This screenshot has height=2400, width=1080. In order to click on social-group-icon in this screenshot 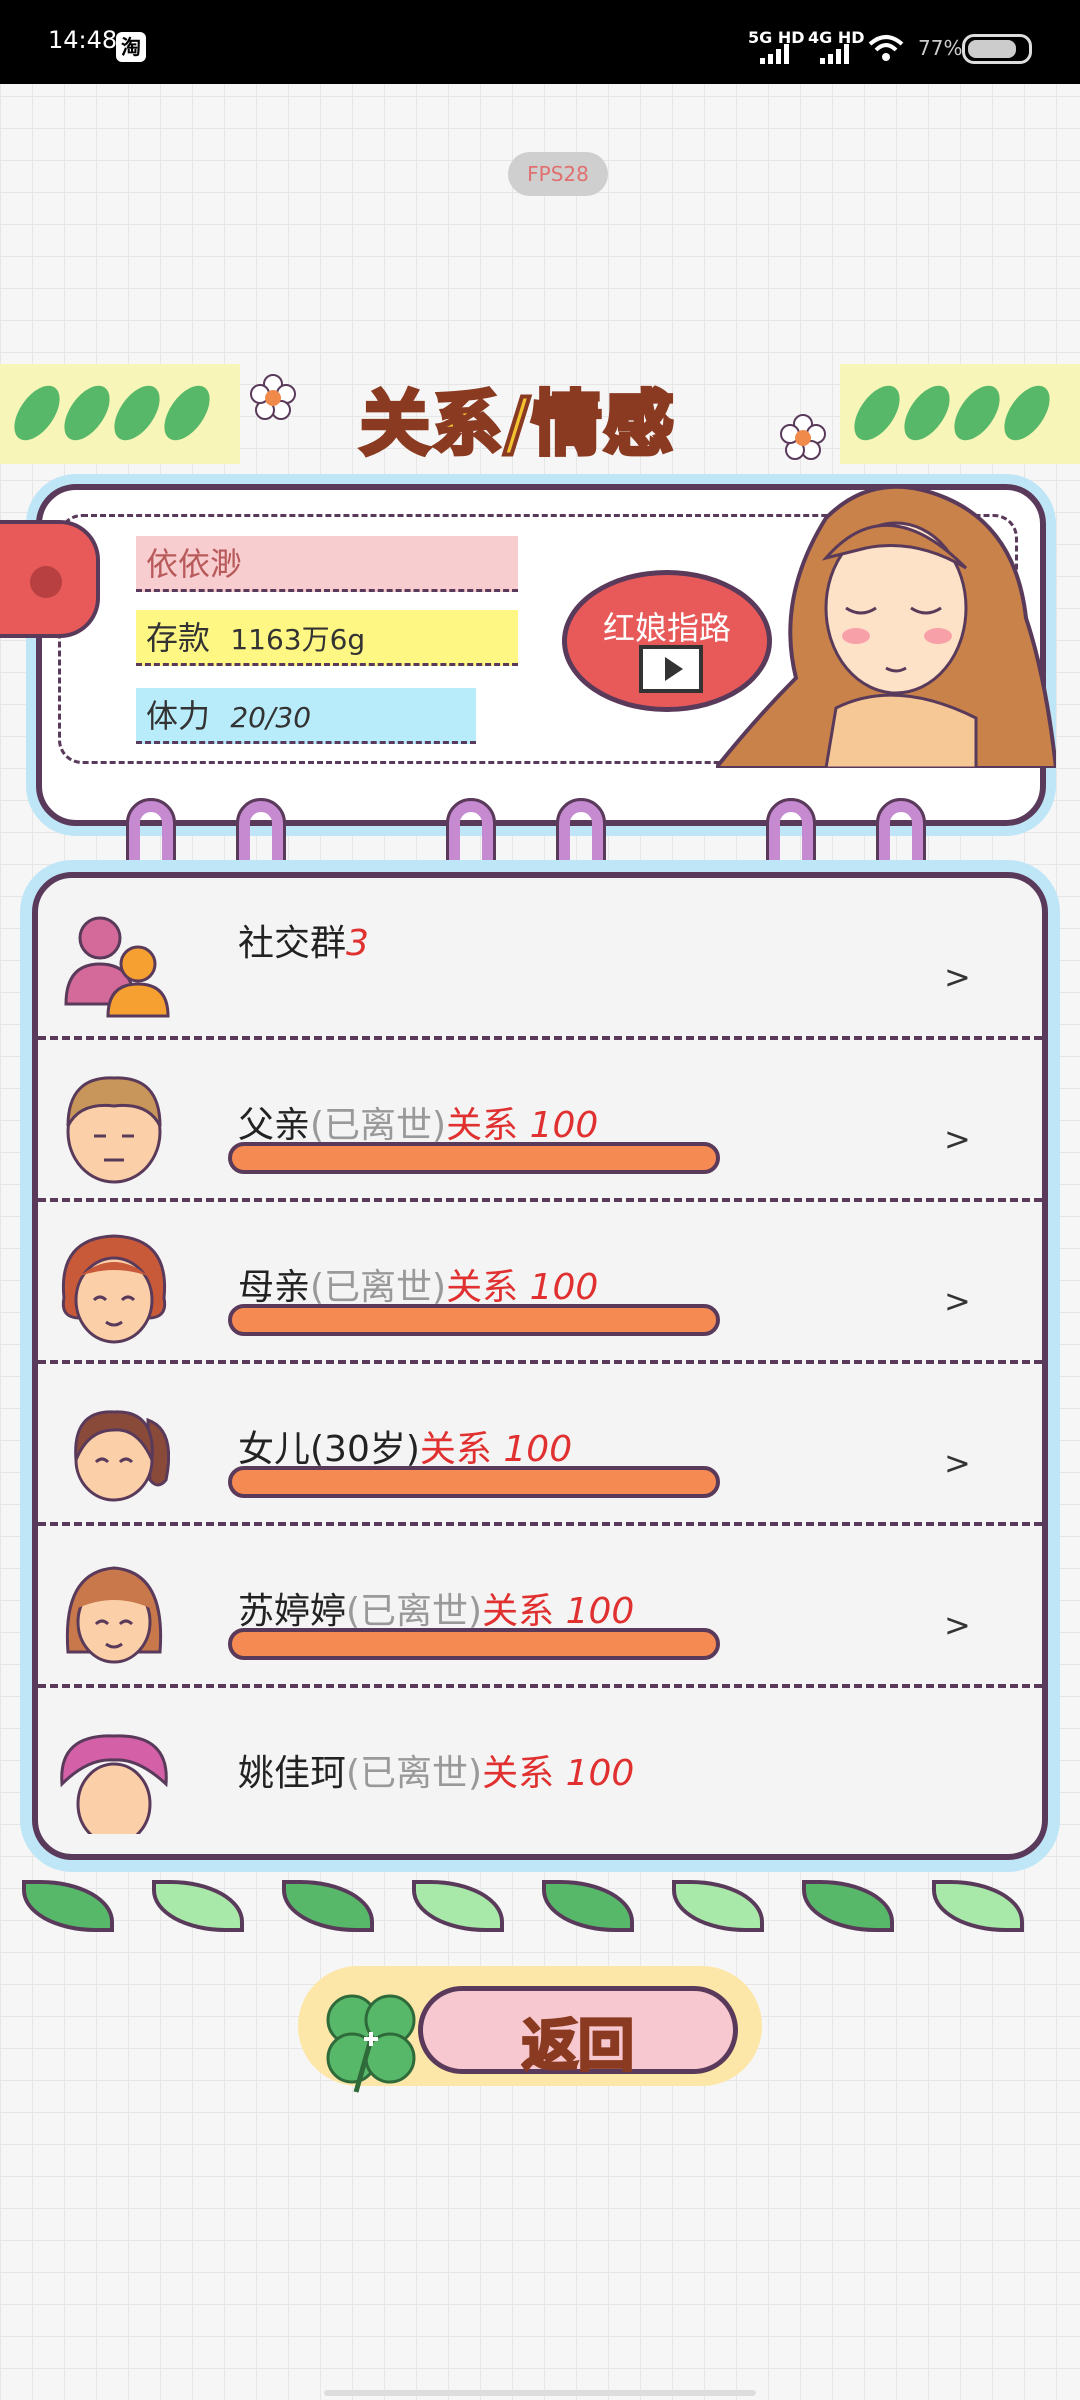, I will do `click(117, 967)`.